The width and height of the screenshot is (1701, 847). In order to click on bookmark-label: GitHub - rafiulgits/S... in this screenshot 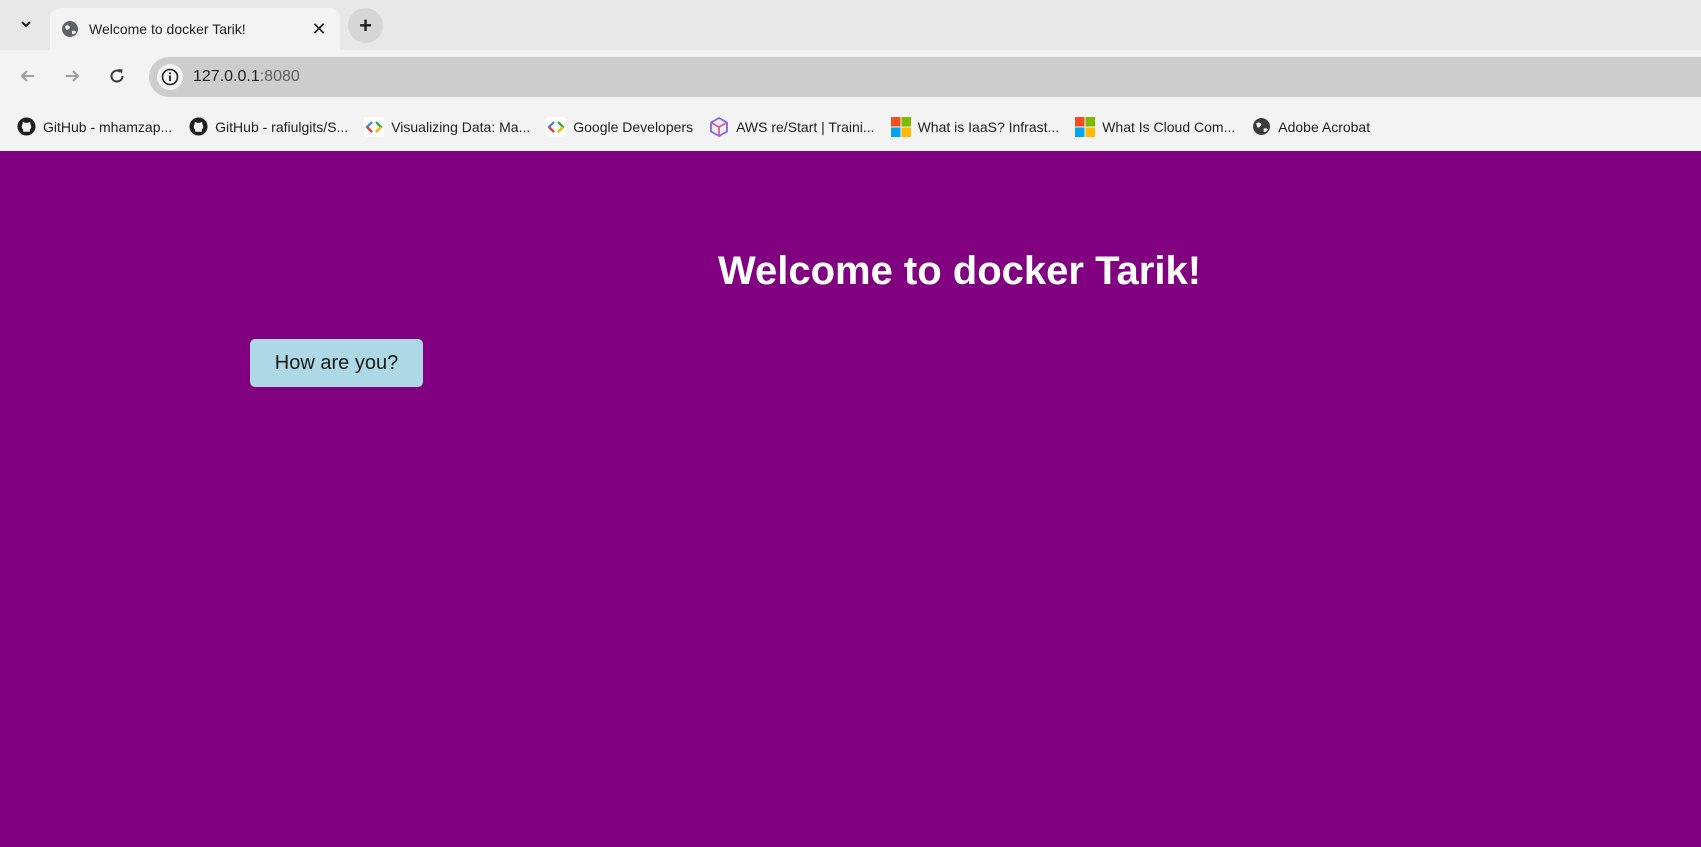, I will do `click(282, 126)`.